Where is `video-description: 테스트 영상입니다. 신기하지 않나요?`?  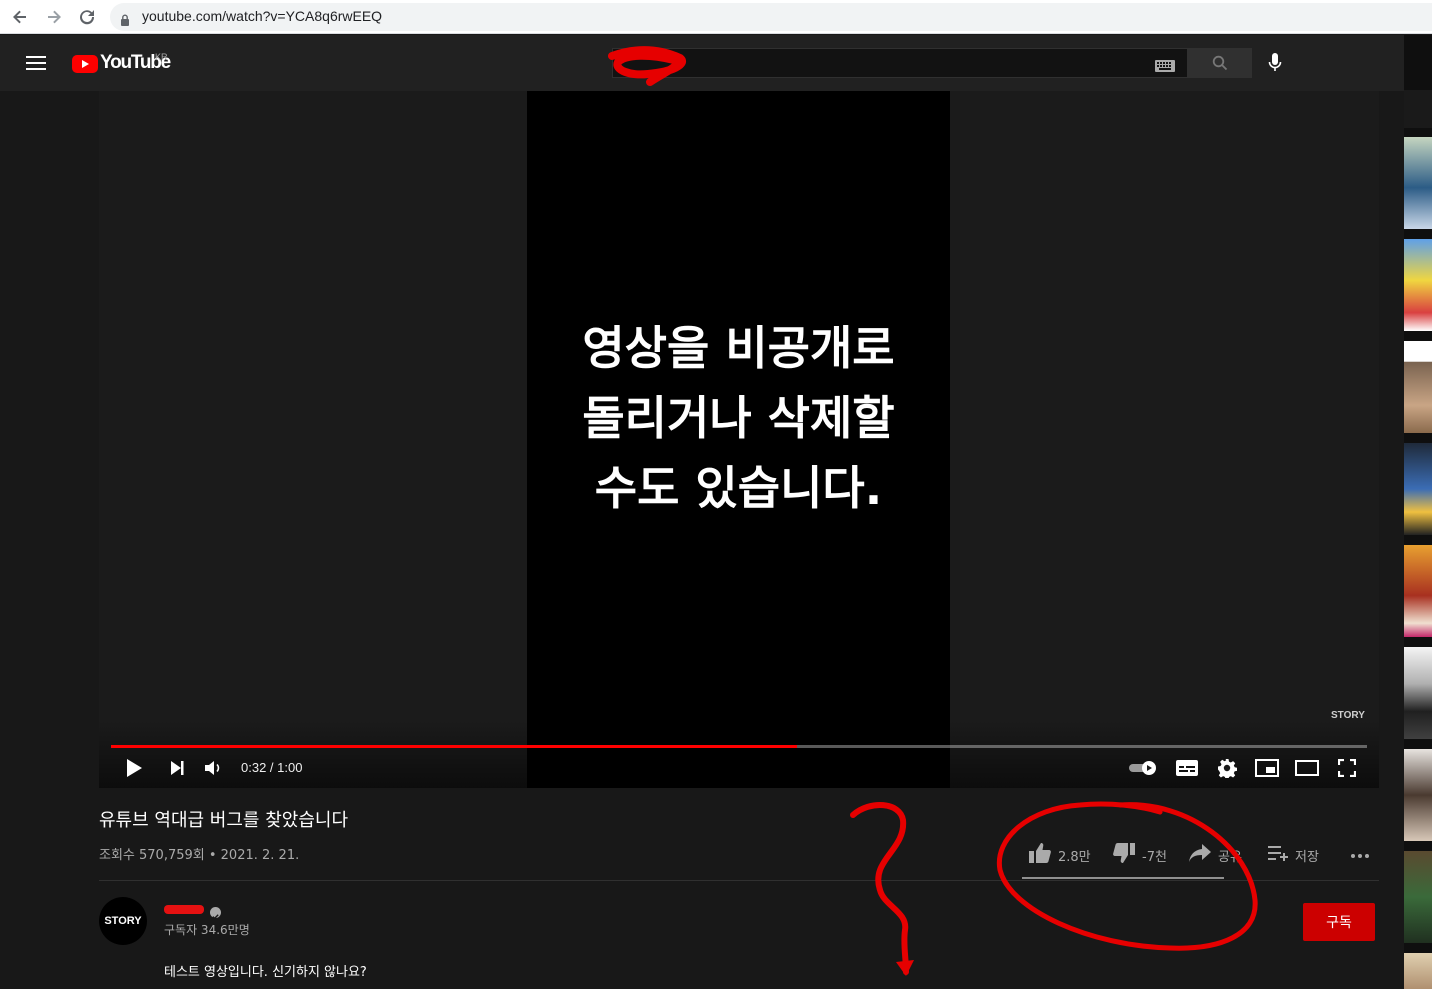 video-description: 테스트 영상입니다. 신기하지 않나요? is located at coordinates (265, 972).